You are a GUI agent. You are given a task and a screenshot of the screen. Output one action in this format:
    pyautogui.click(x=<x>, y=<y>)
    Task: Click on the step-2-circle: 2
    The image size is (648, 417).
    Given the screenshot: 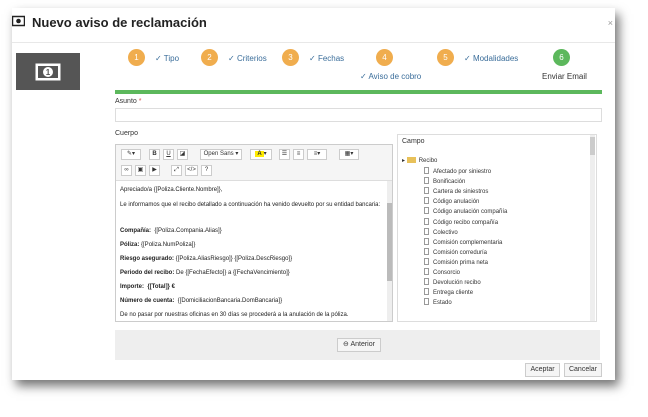 What is the action you would take?
    pyautogui.click(x=209, y=57)
    